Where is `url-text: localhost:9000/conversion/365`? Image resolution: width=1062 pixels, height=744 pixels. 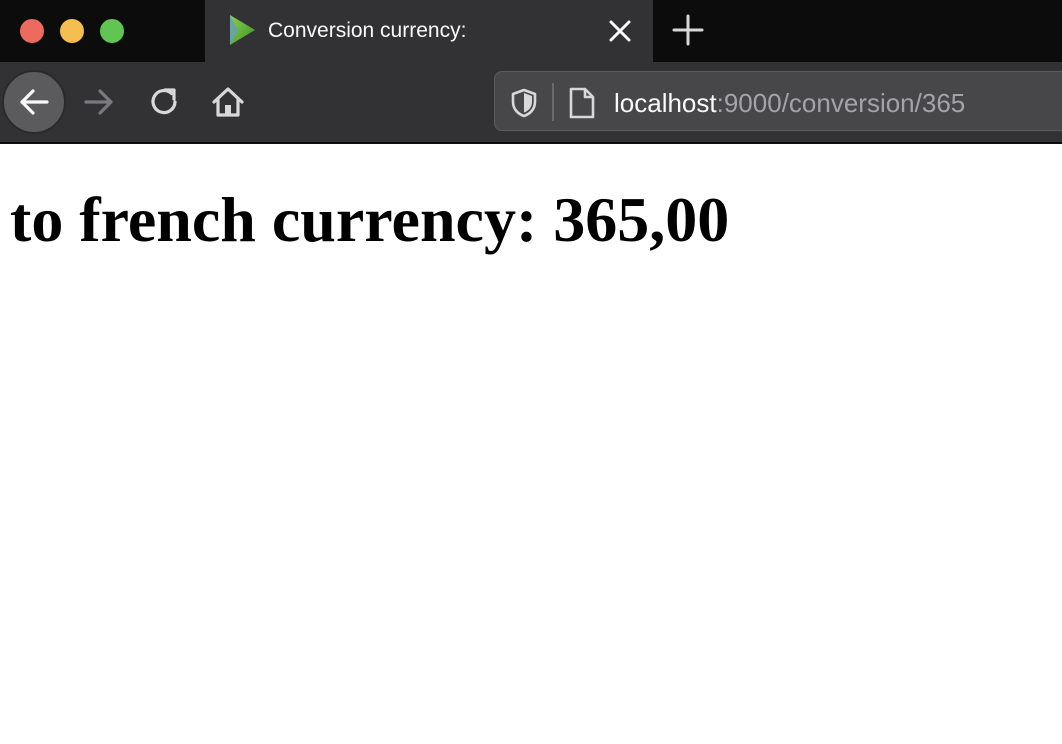 url-text: localhost:9000/conversion/365 is located at coordinates (789, 103).